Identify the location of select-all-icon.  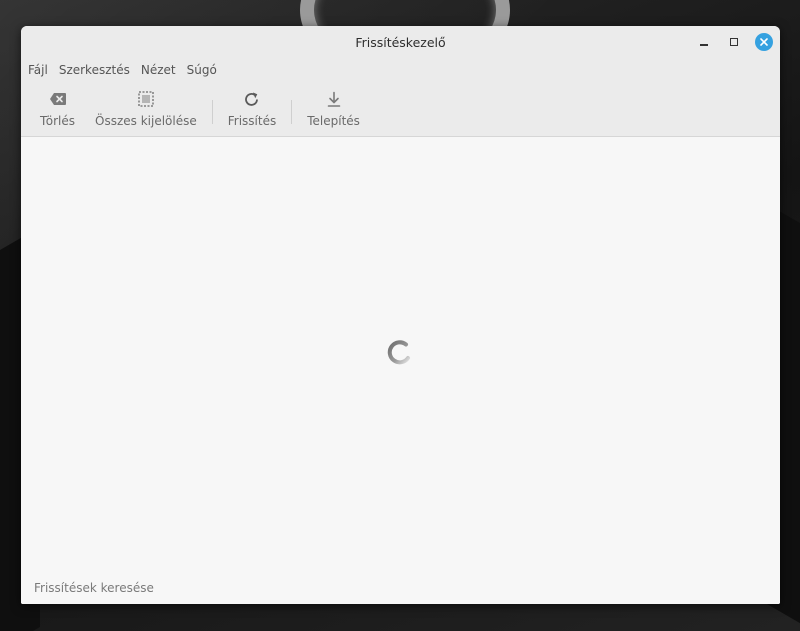
(146, 99).